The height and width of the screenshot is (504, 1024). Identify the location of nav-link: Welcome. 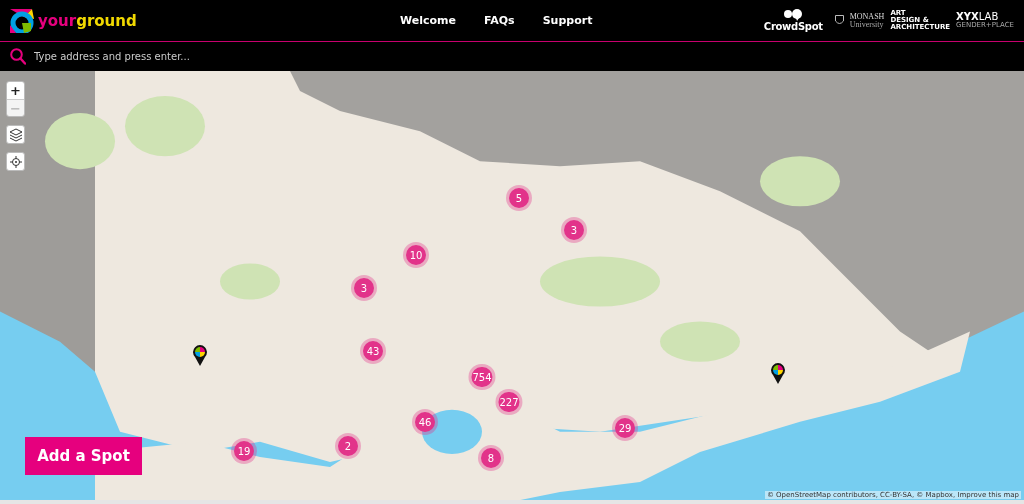
(428, 20).